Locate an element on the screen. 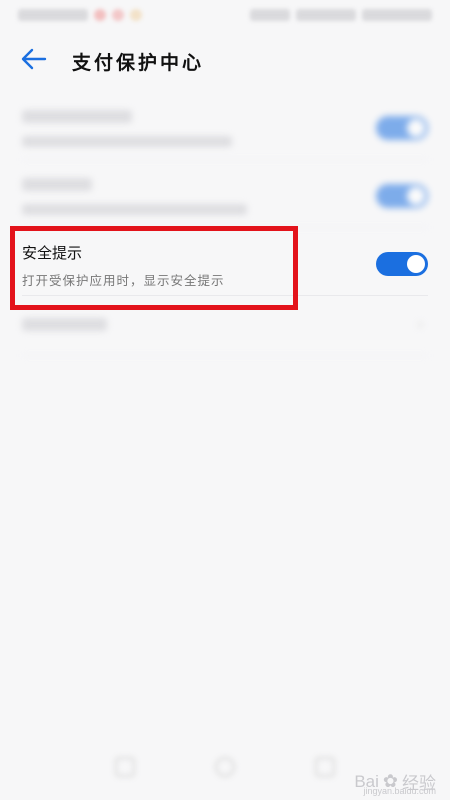  app-header: 支付保护中心 is located at coordinates (225, 61).